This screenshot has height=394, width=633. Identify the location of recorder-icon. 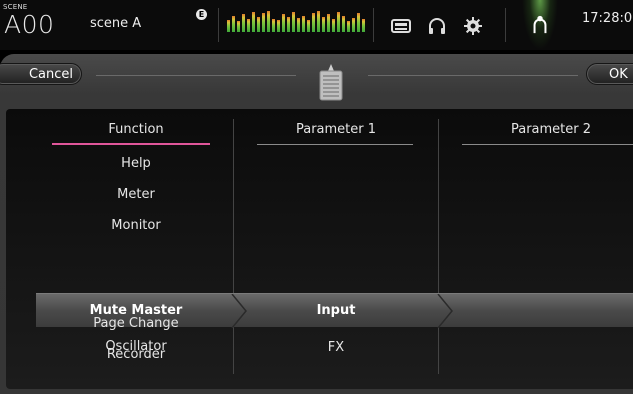
(401, 26).